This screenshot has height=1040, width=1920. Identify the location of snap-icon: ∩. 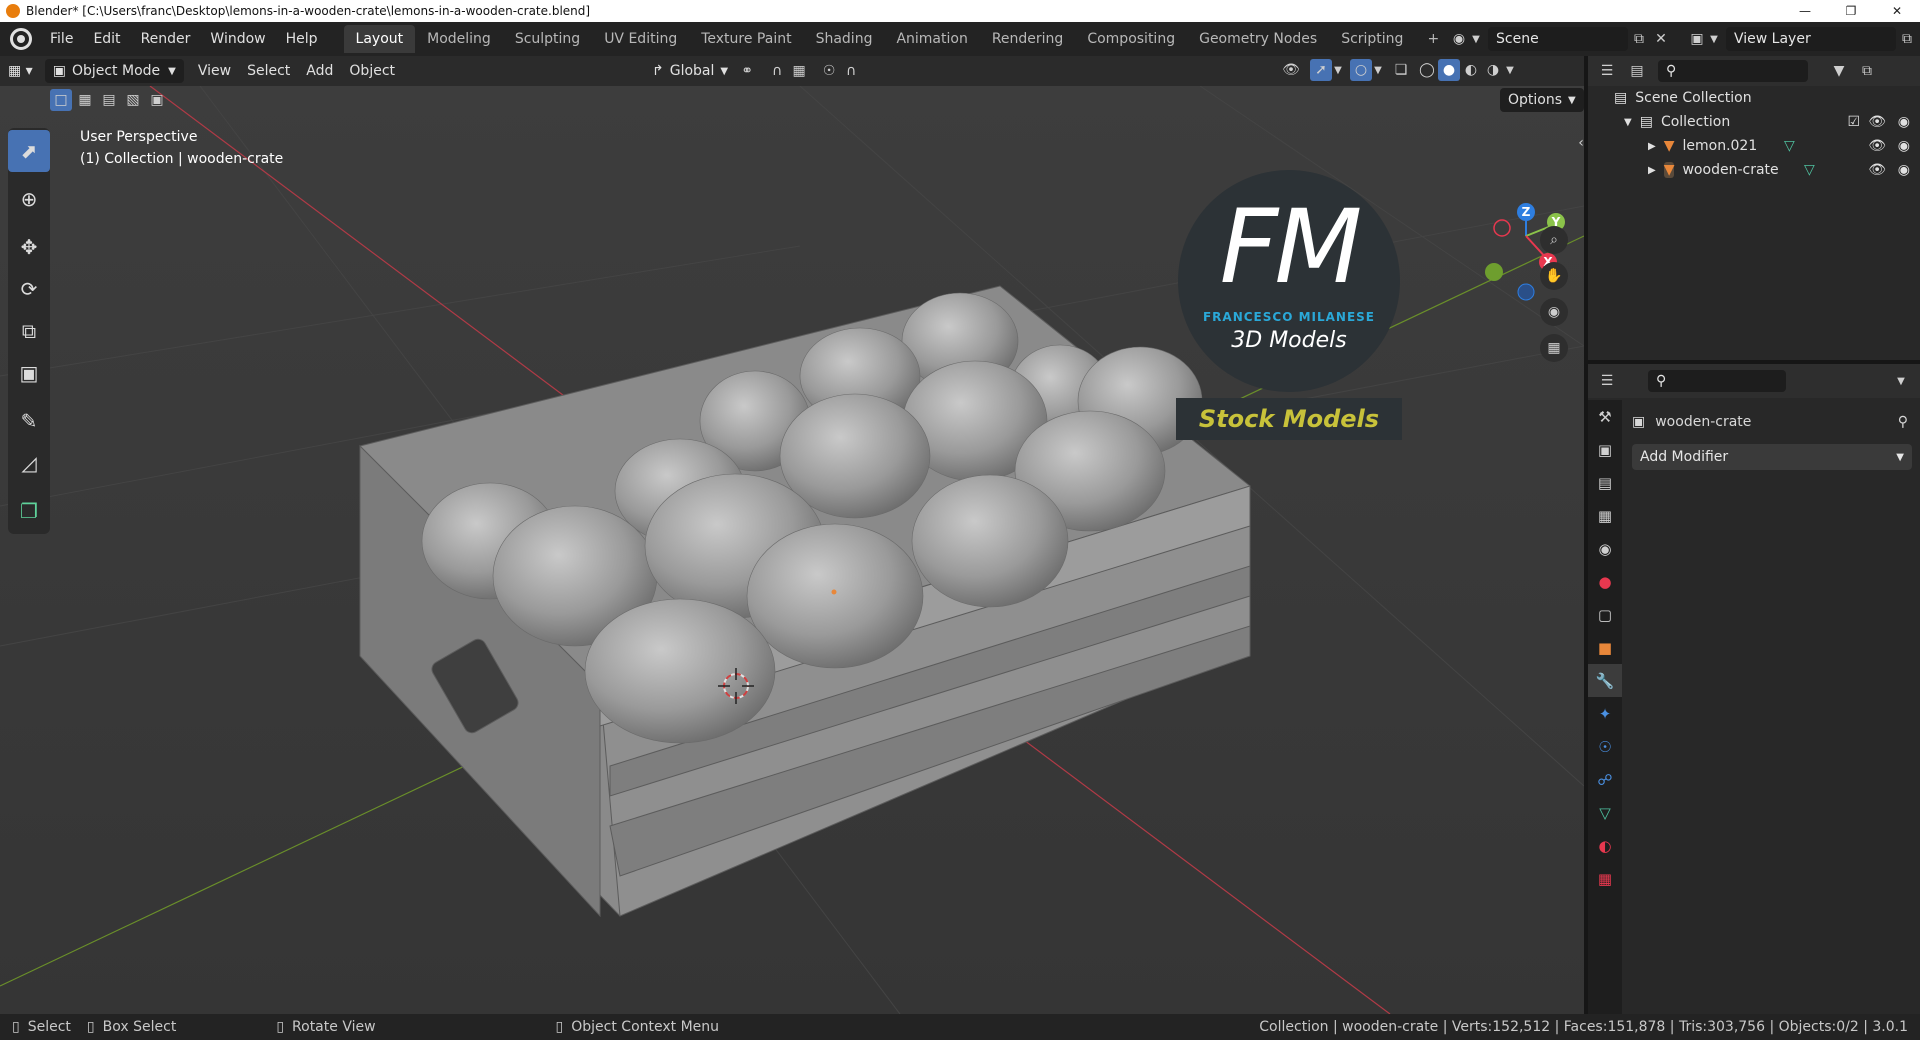
(777, 71).